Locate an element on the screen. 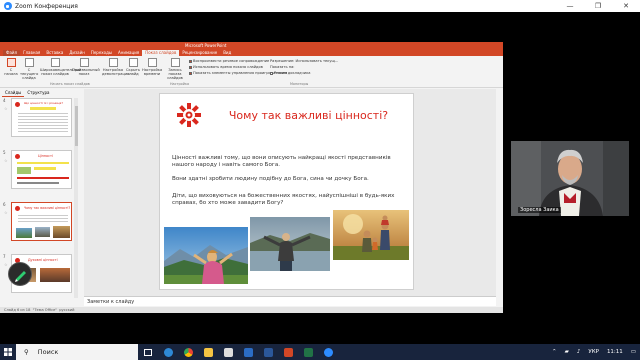 This screenshot has width=640, height=360. window-controls: — ❐ ✕ is located at coordinates (598, 6).